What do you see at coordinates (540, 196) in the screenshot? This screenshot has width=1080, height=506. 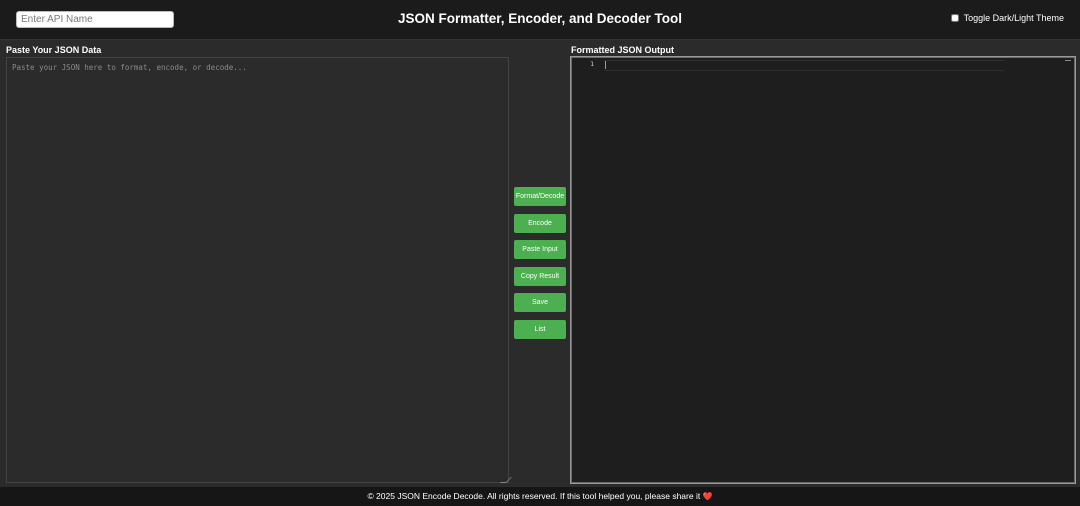 I see `format-decode-button: Format/Decode` at bounding box center [540, 196].